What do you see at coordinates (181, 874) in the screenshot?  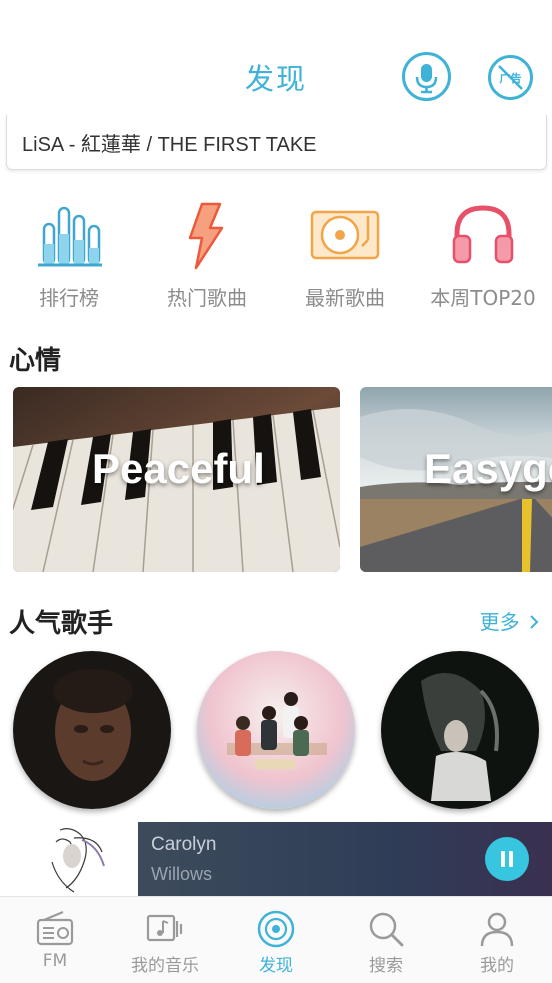 I see `song-artist: Willows` at bounding box center [181, 874].